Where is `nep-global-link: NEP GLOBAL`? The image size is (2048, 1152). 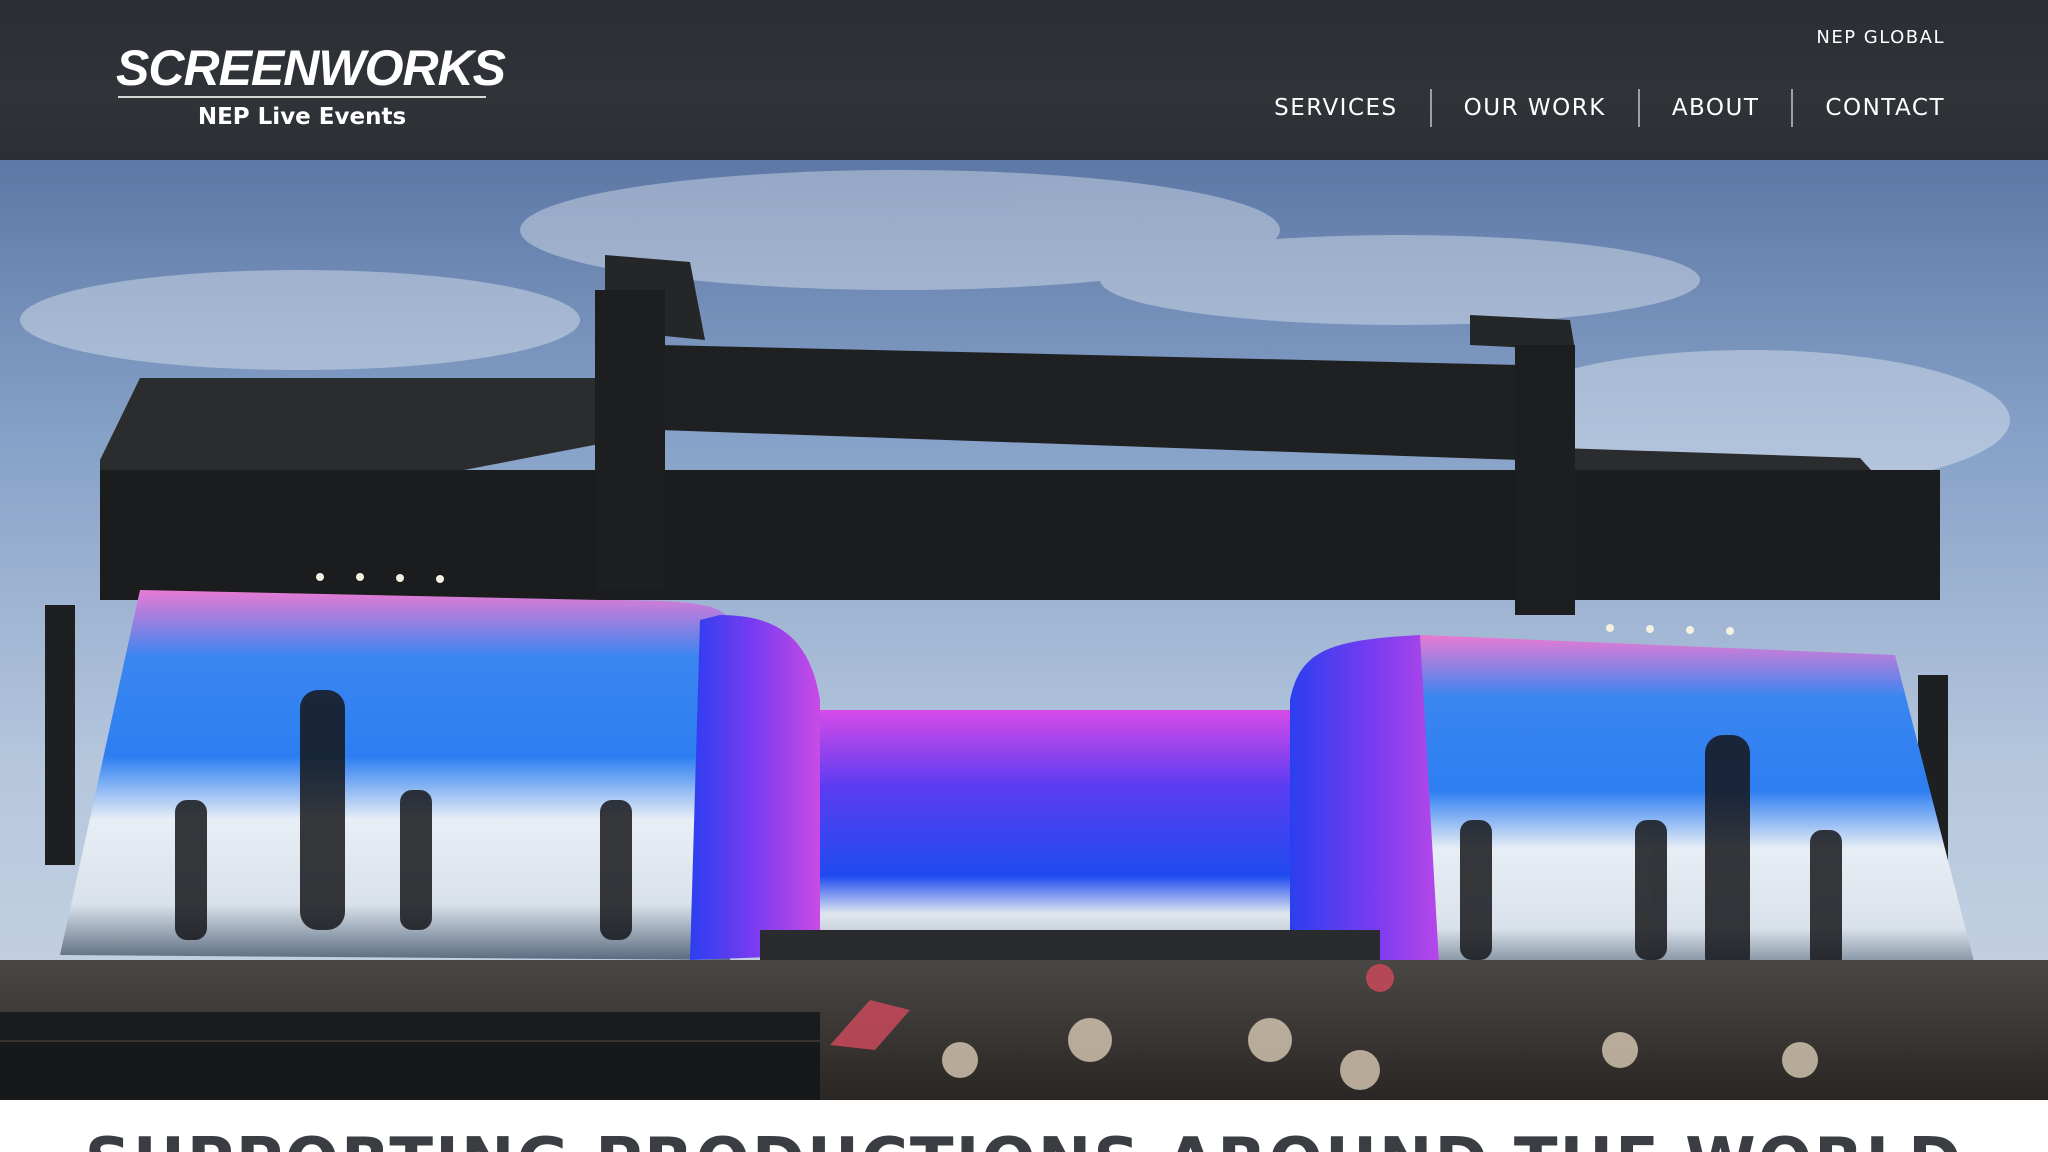
nep-global-link: NEP GLOBAL is located at coordinates (1880, 38).